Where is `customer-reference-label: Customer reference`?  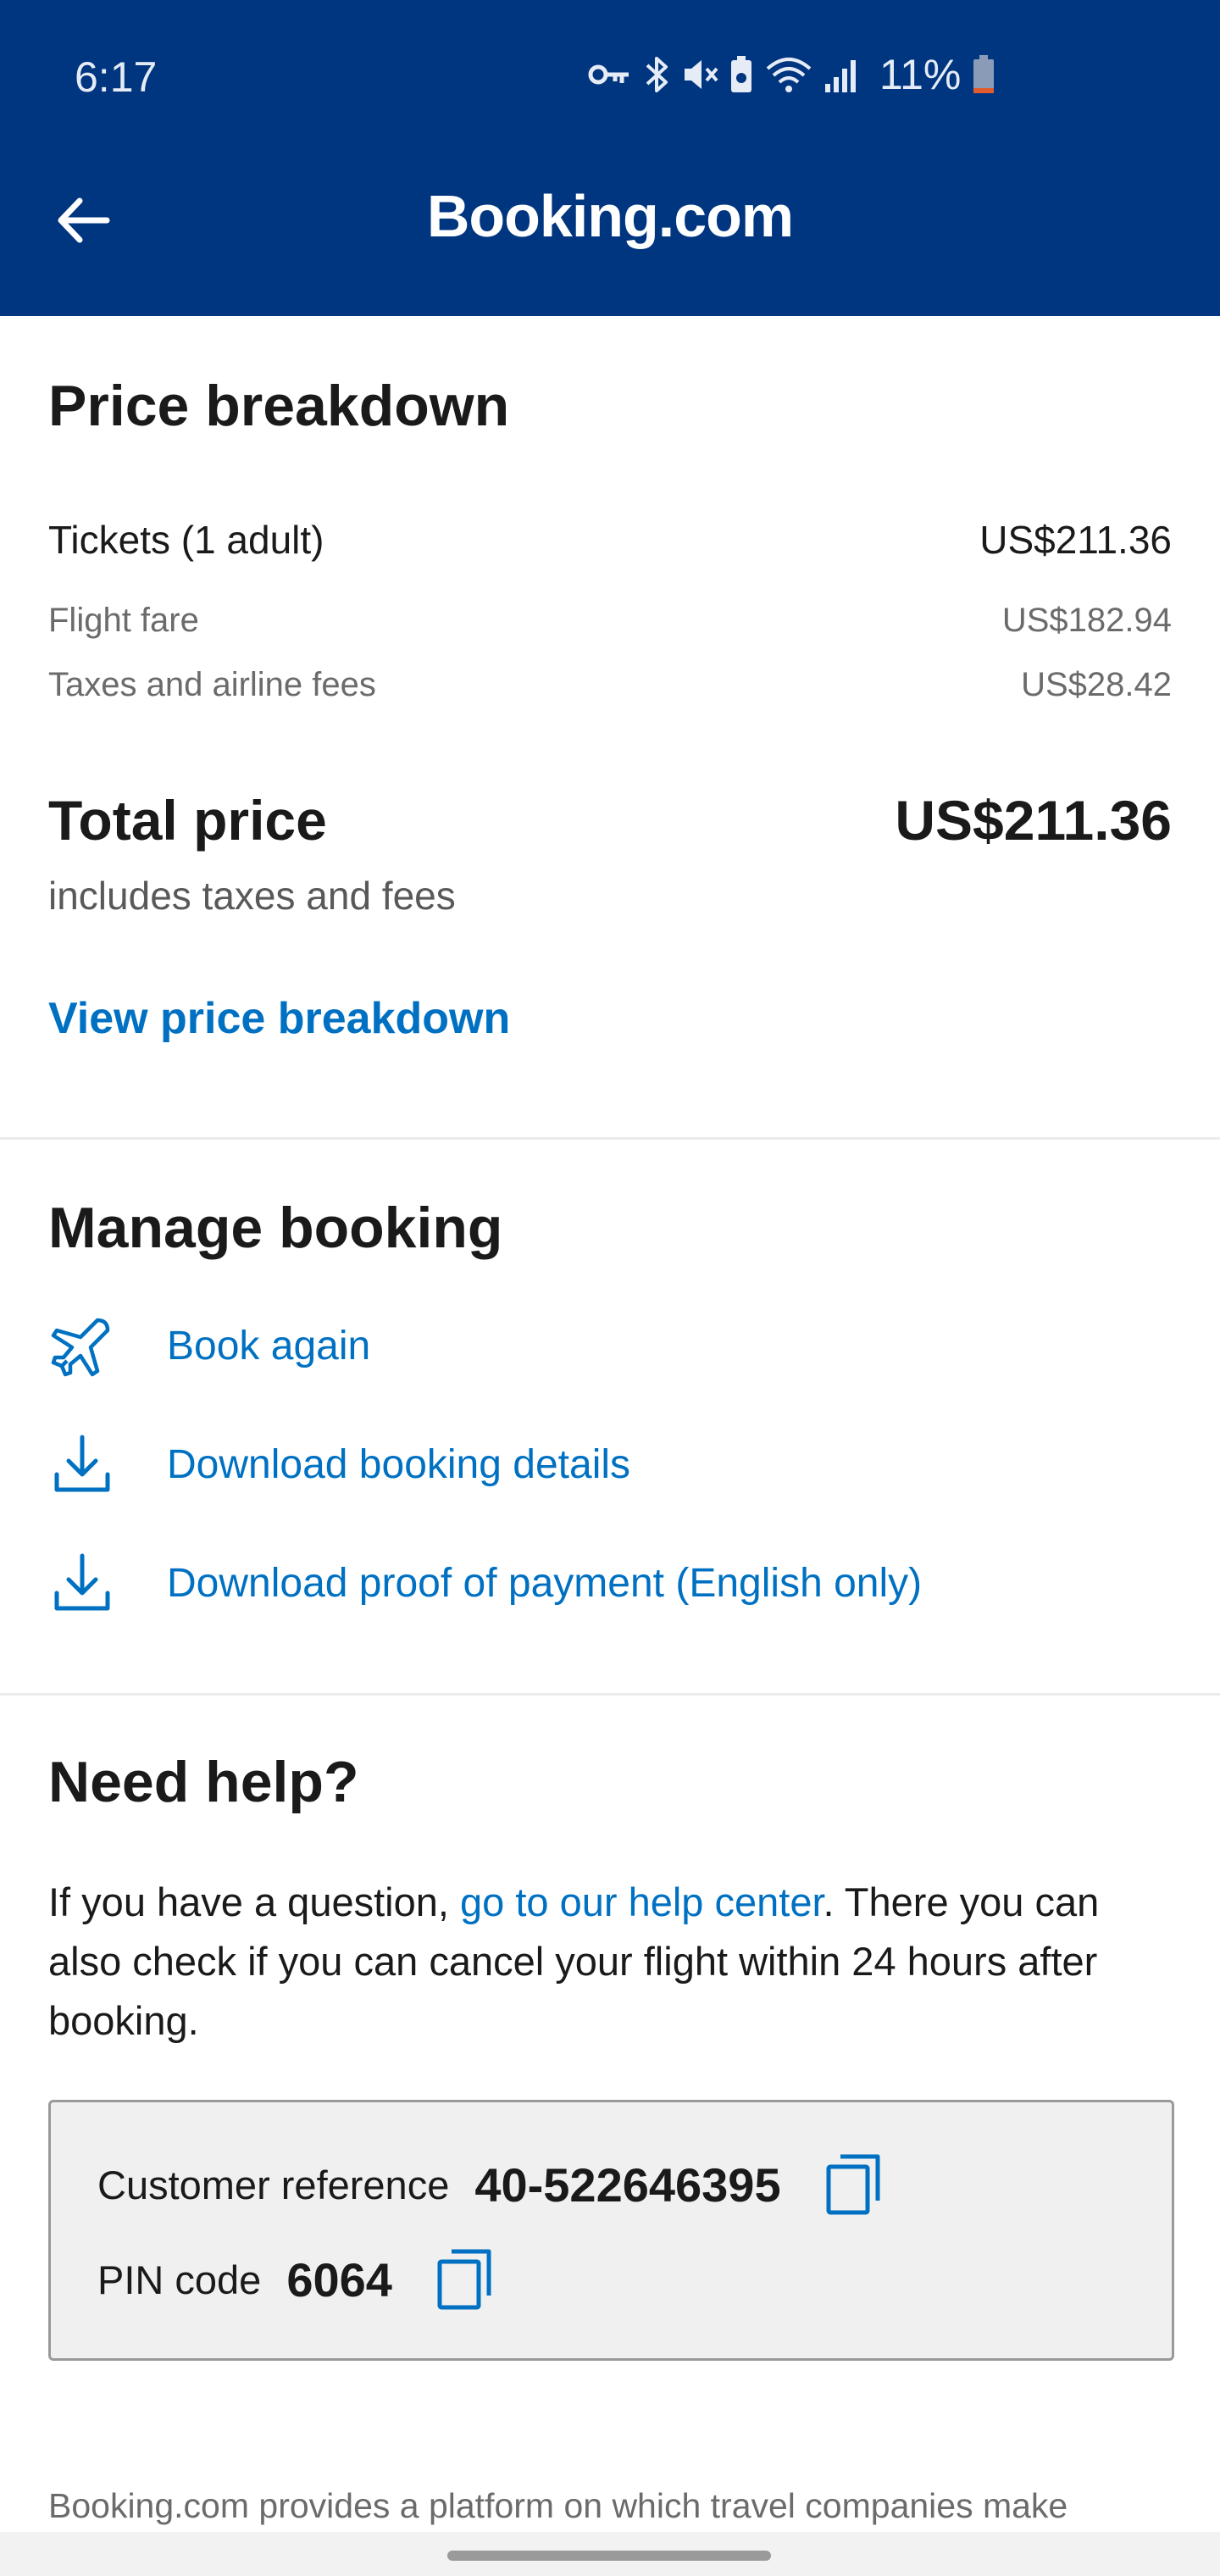
customer-reference-label: Customer reference is located at coordinates (273, 2184).